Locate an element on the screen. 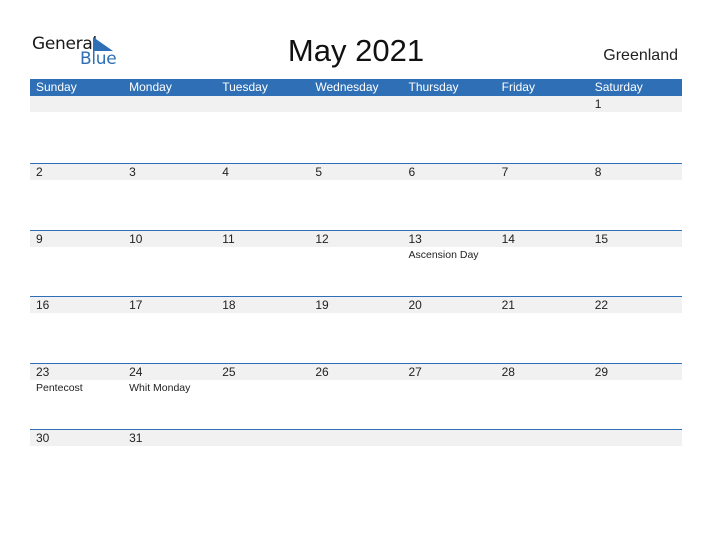 This screenshot has width=712, height=550. day-cell: 3 is located at coordinates (169, 197).